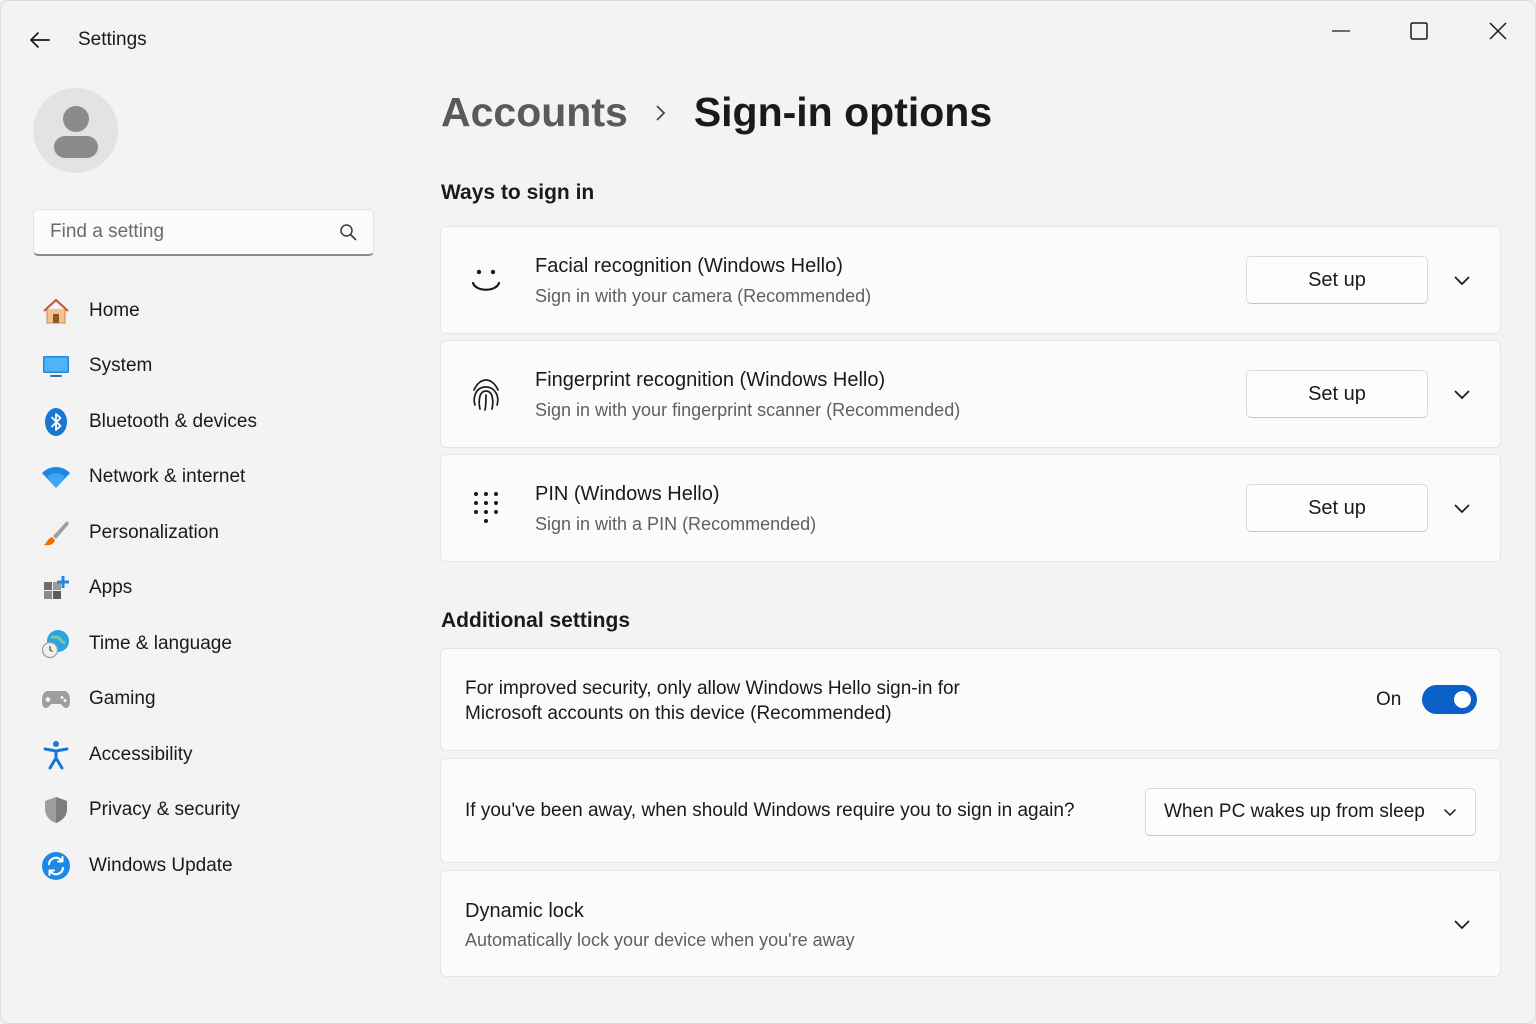  What do you see at coordinates (205, 755) in the screenshot?
I see `sidebar-item-accessibility: Accessibility` at bounding box center [205, 755].